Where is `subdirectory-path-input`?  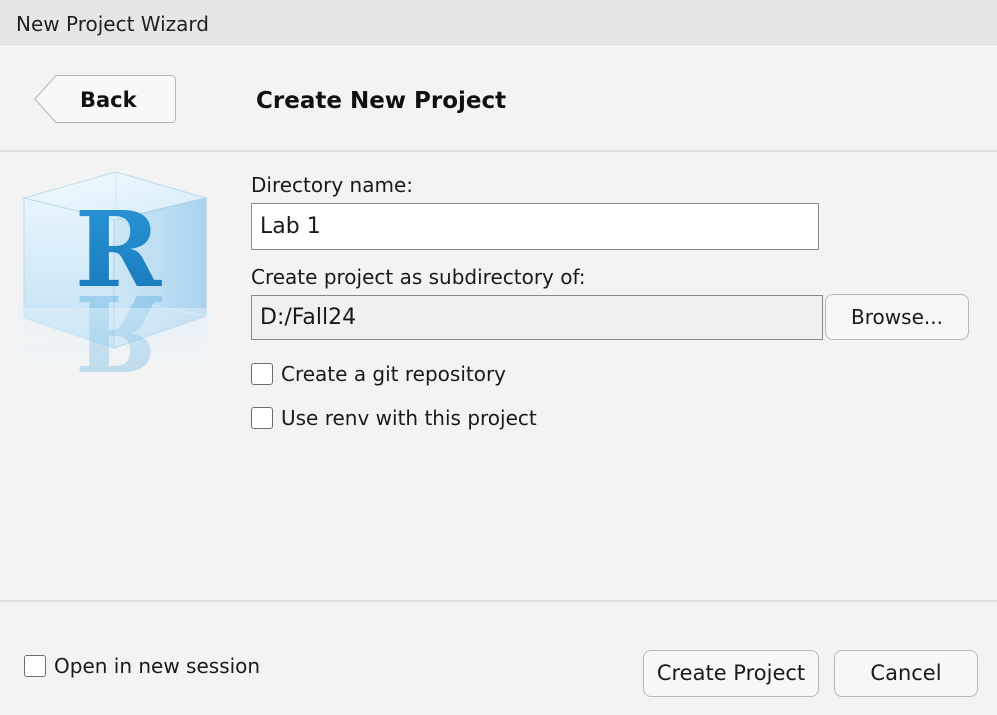
subdirectory-path-input is located at coordinates (537, 317).